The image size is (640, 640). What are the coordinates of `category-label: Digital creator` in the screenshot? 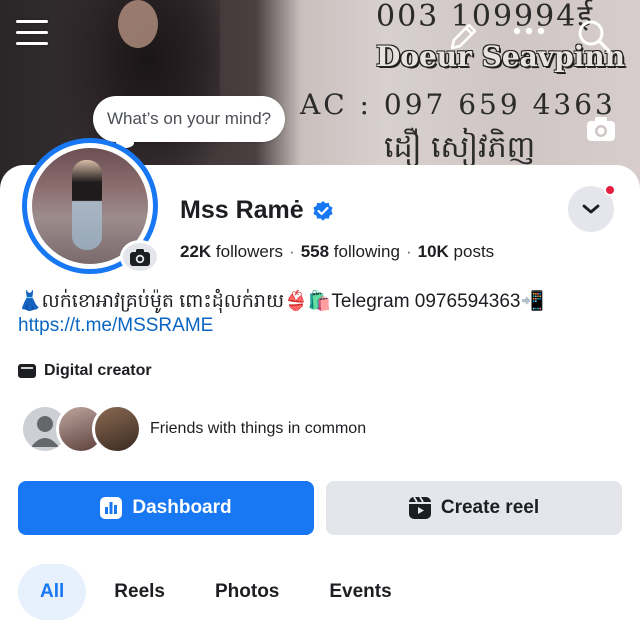 It's located at (98, 370).